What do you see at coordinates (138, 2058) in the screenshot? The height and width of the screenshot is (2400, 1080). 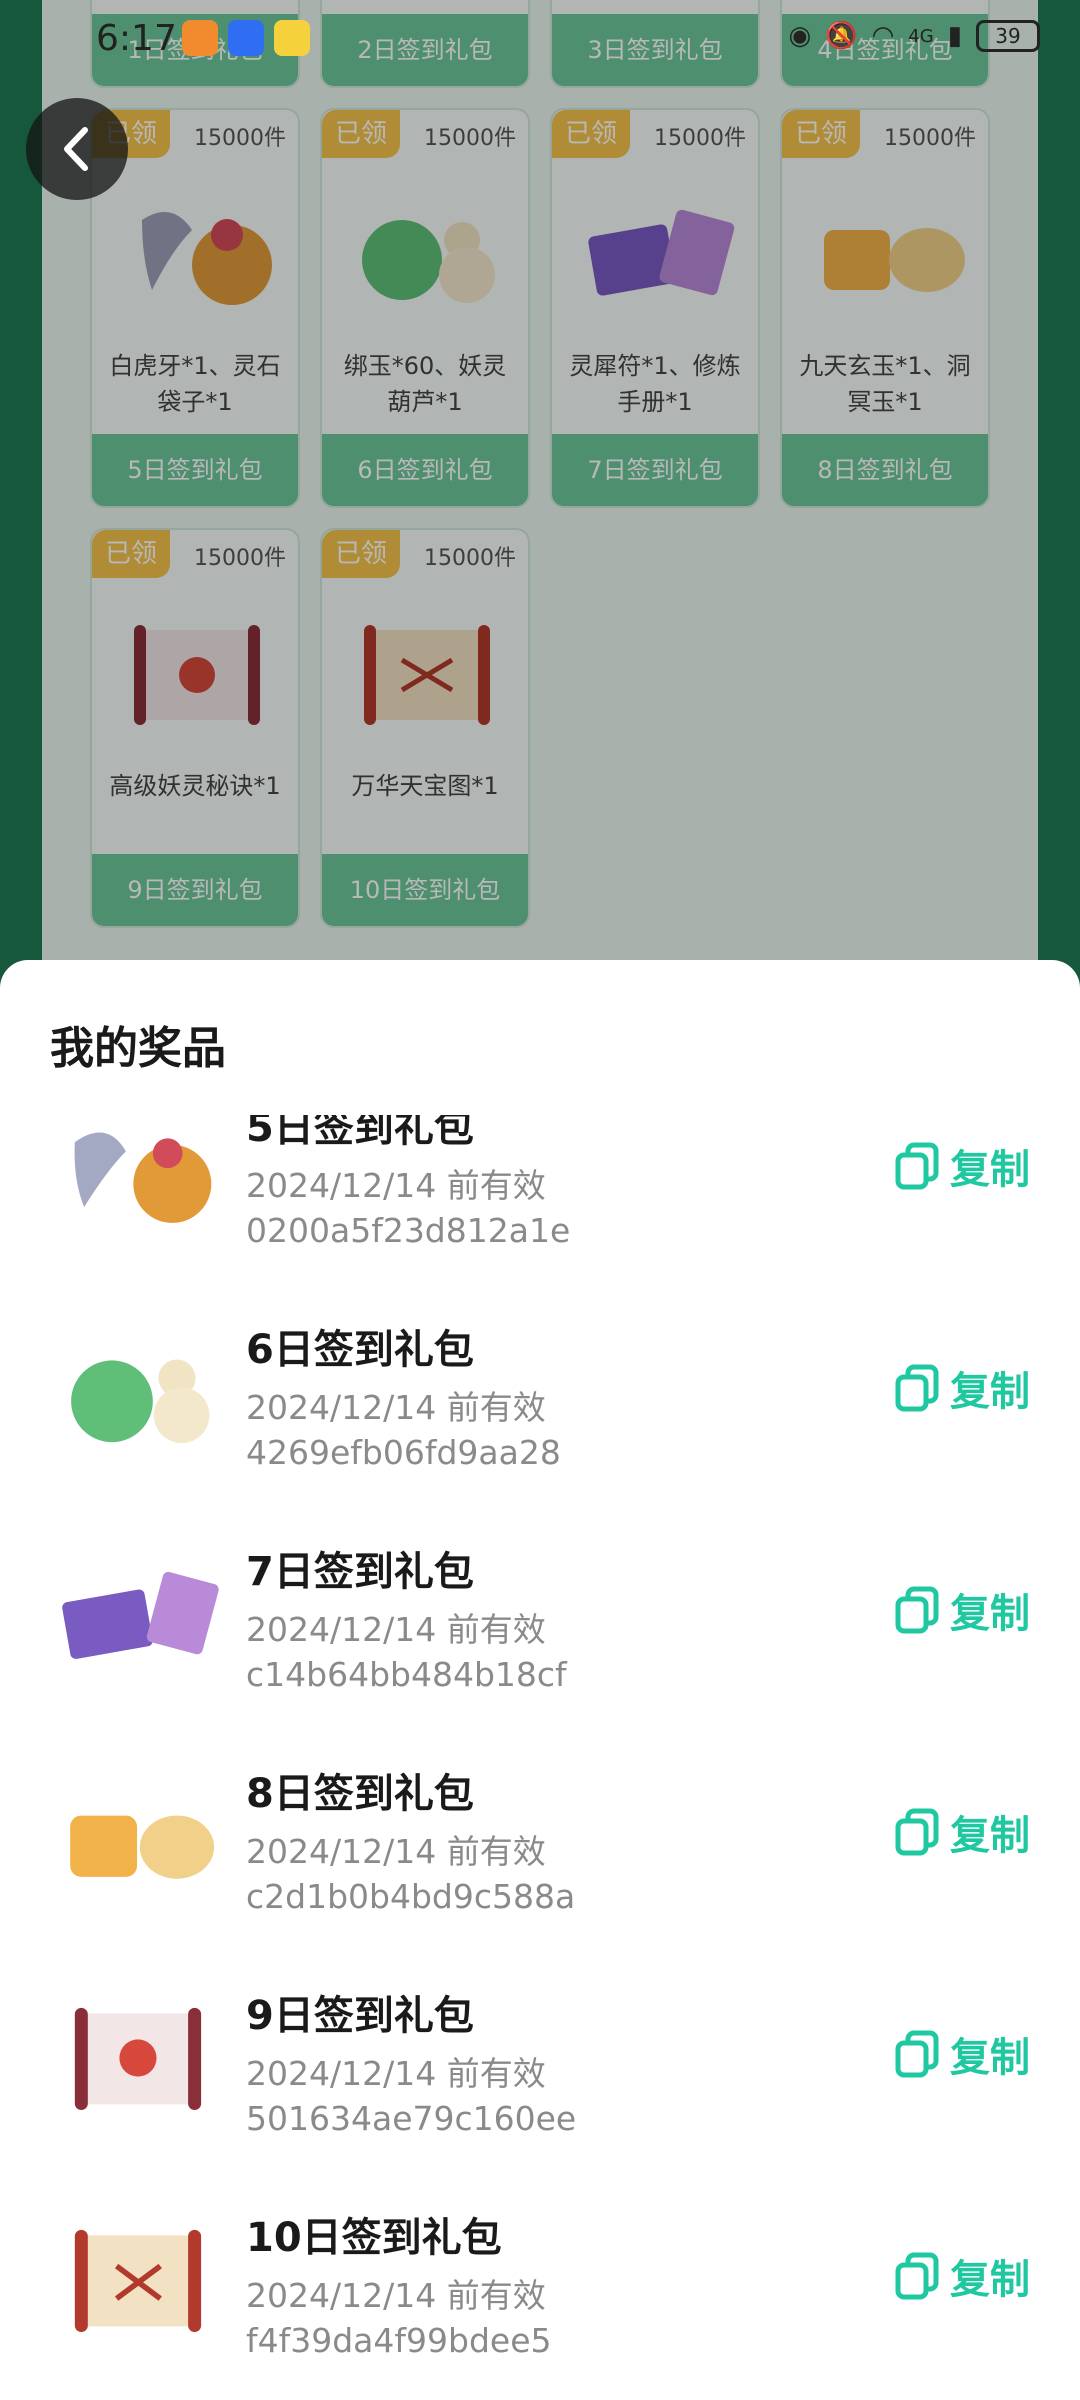 I see `scroll-icon` at bounding box center [138, 2058].